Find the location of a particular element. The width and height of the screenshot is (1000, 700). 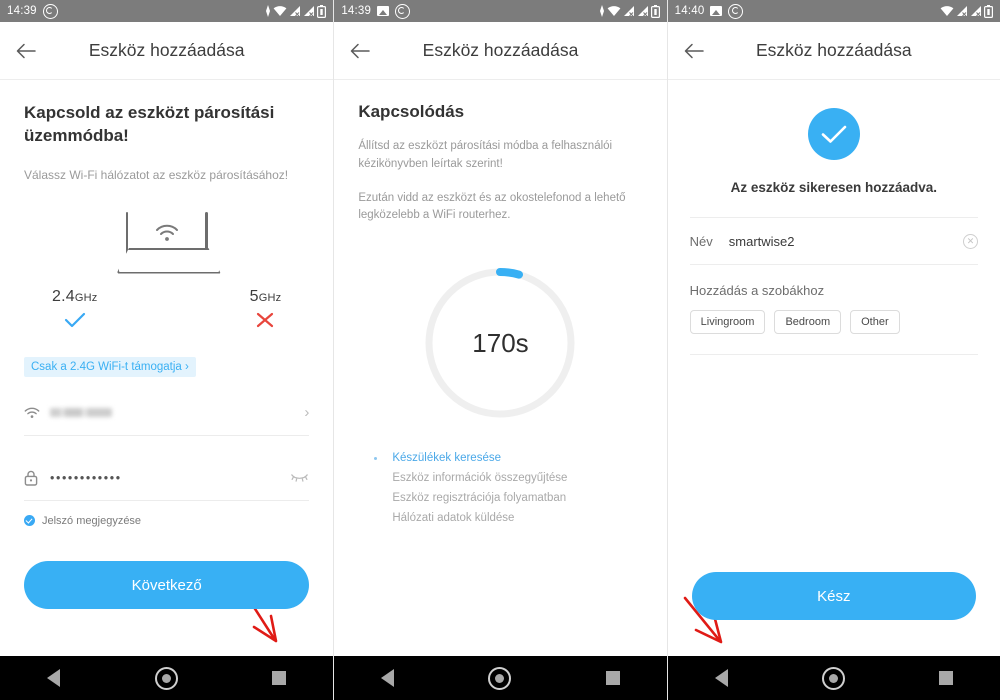

status-time: 14:40 is located at coordinates (689, 11).